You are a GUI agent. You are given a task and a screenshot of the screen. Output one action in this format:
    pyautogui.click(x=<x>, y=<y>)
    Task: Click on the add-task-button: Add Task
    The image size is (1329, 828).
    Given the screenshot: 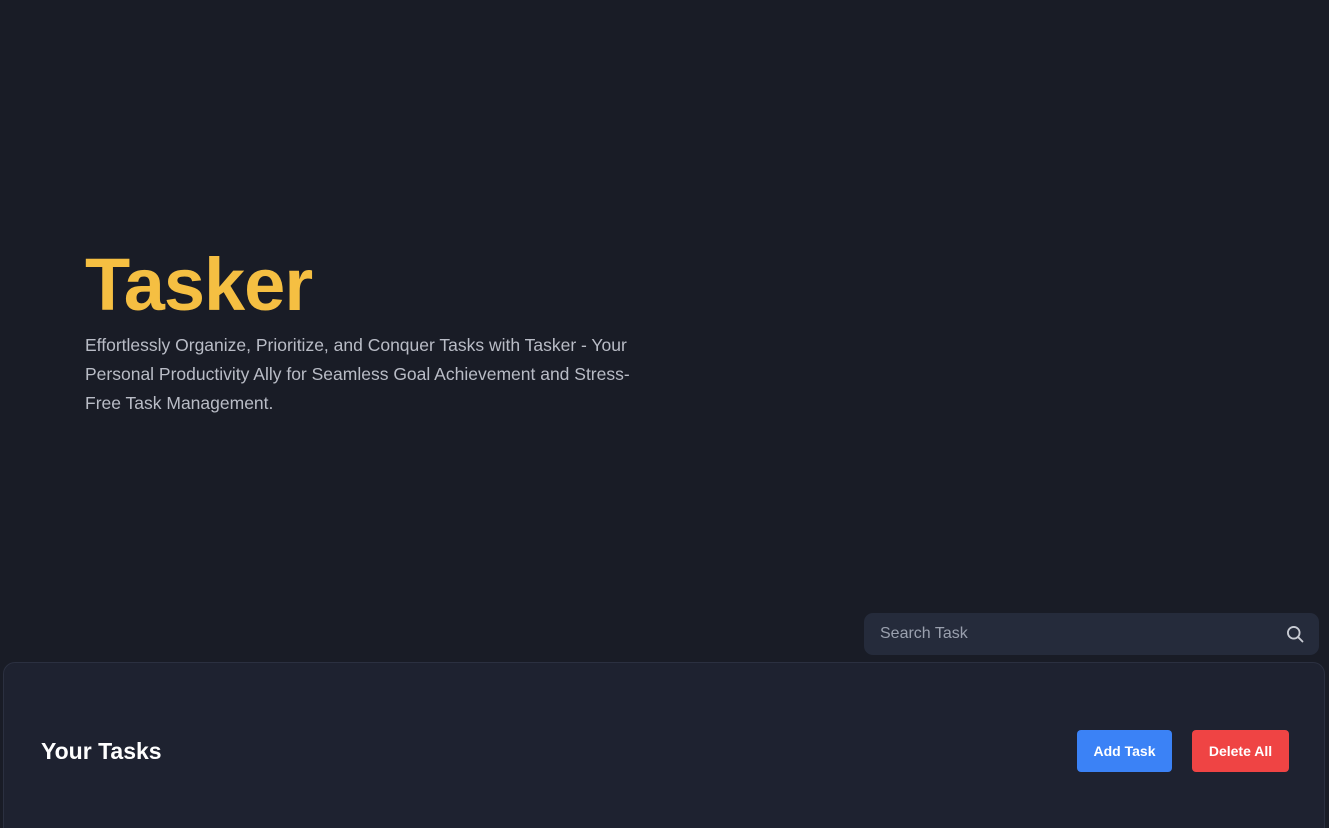 What is the action you would take?
    pyautogui.click(x=1124, y=751)
    